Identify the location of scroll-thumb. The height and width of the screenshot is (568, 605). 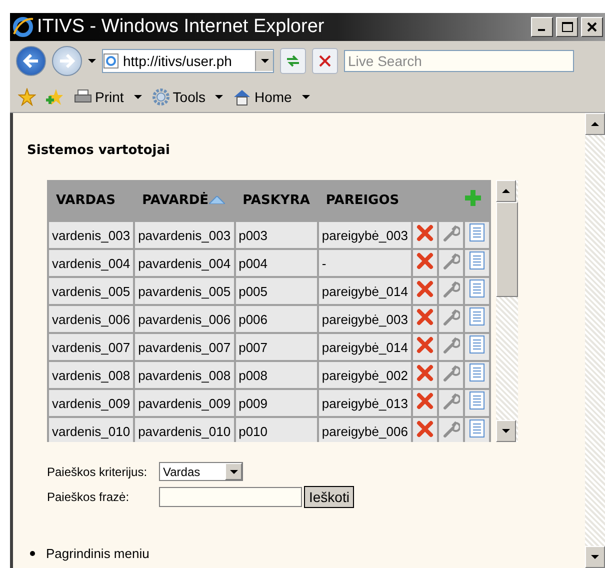
(507, 249).